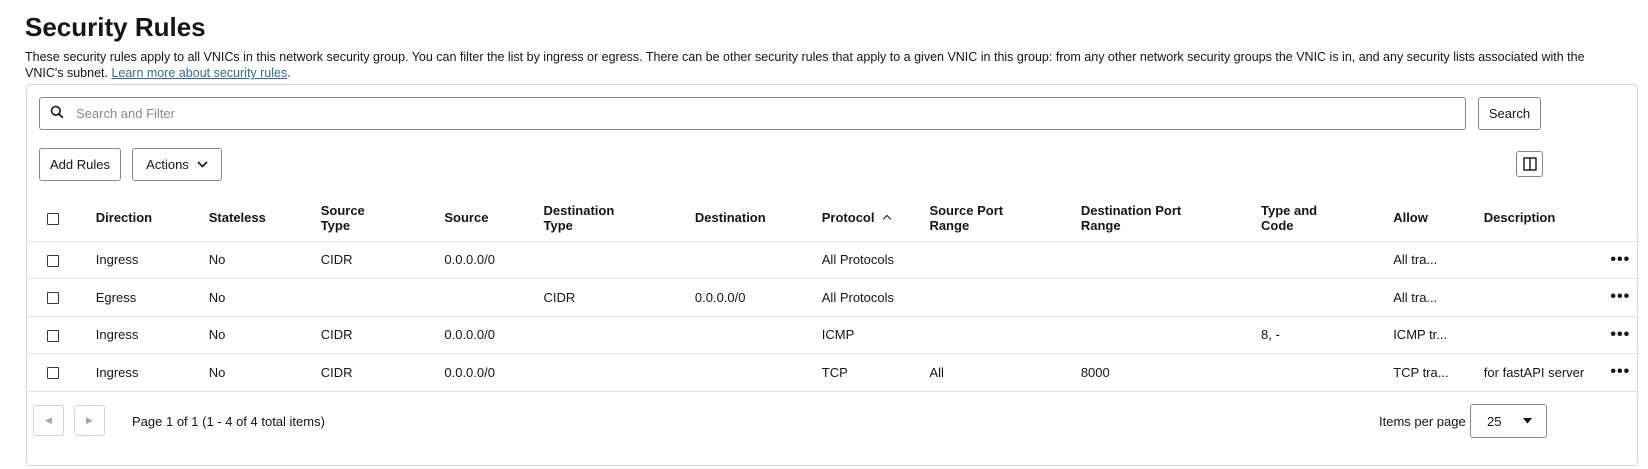 The width and height of the screenshot is (1648, 469). Describe the element at coordinates (1509, 113) in the screenshot. I see `search-button: Search` at that location.